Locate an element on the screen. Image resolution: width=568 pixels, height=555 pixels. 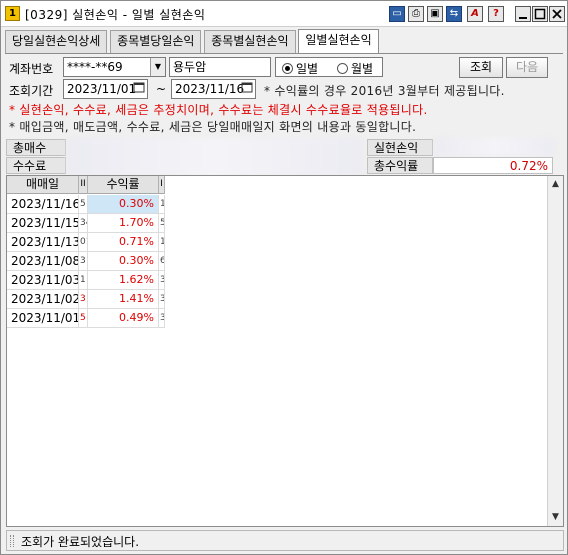
status-message: 조회가 완료되었습니다. is located at coordinates (80, 542).